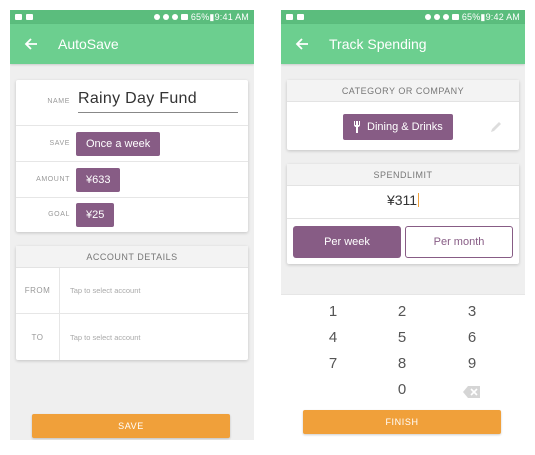 The height and width of the screenshot is (455, 535). What do you see at coordinates (402, 389) in the screenshot?
I see `key-0: 0` at bounding box center [402, 389].